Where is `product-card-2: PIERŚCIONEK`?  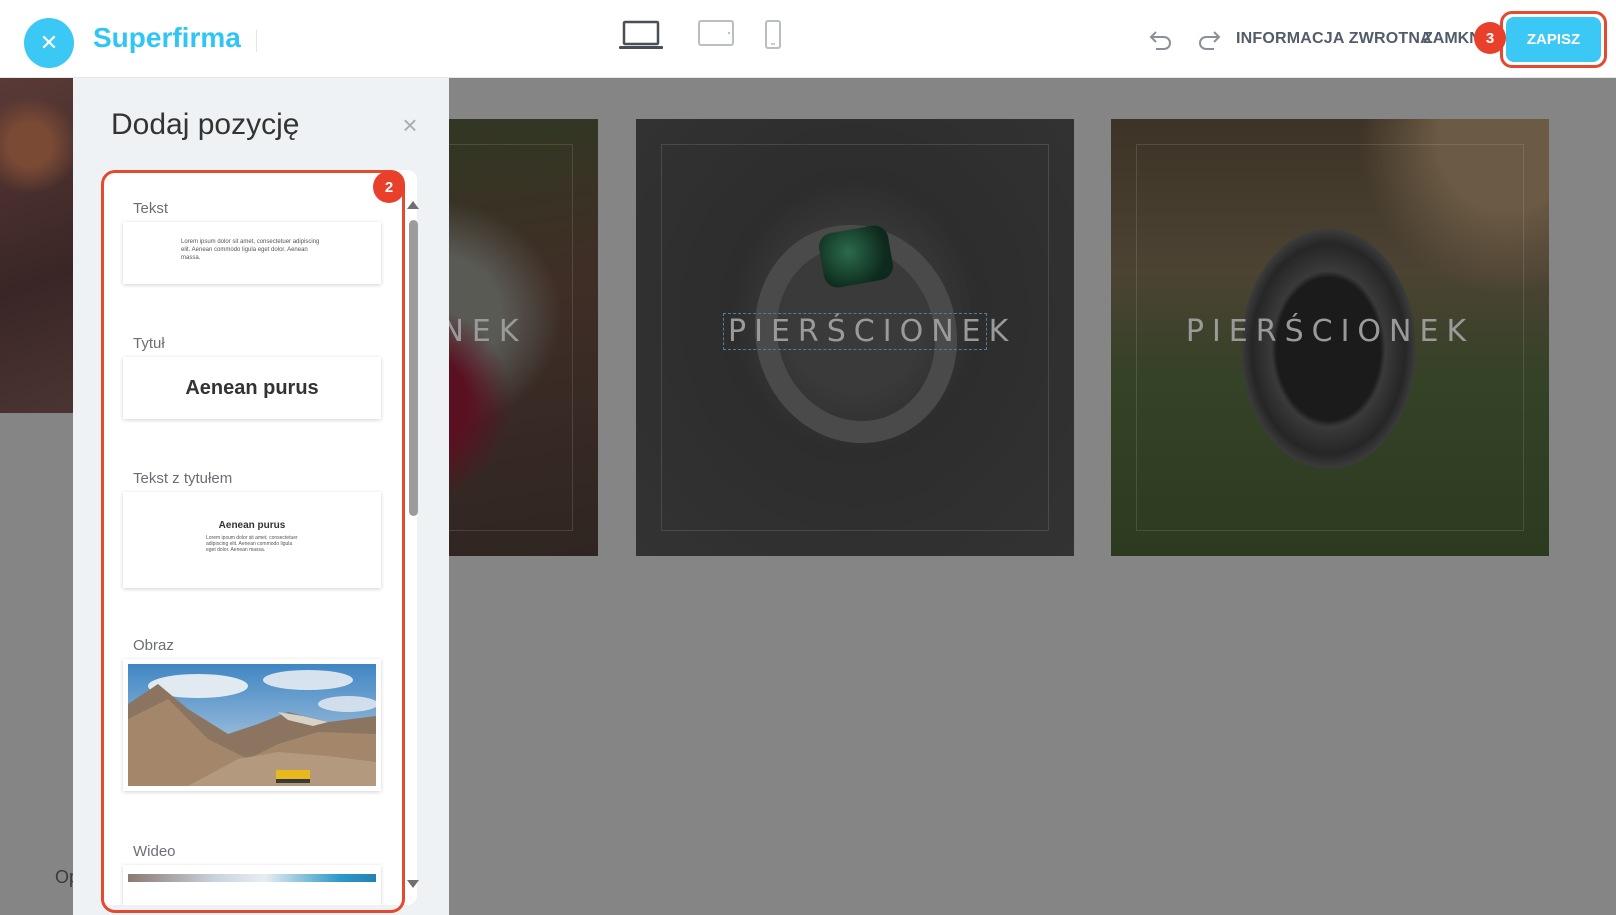 product-card-2: PIERŚCIONEK is located at coordinates (855, 337).